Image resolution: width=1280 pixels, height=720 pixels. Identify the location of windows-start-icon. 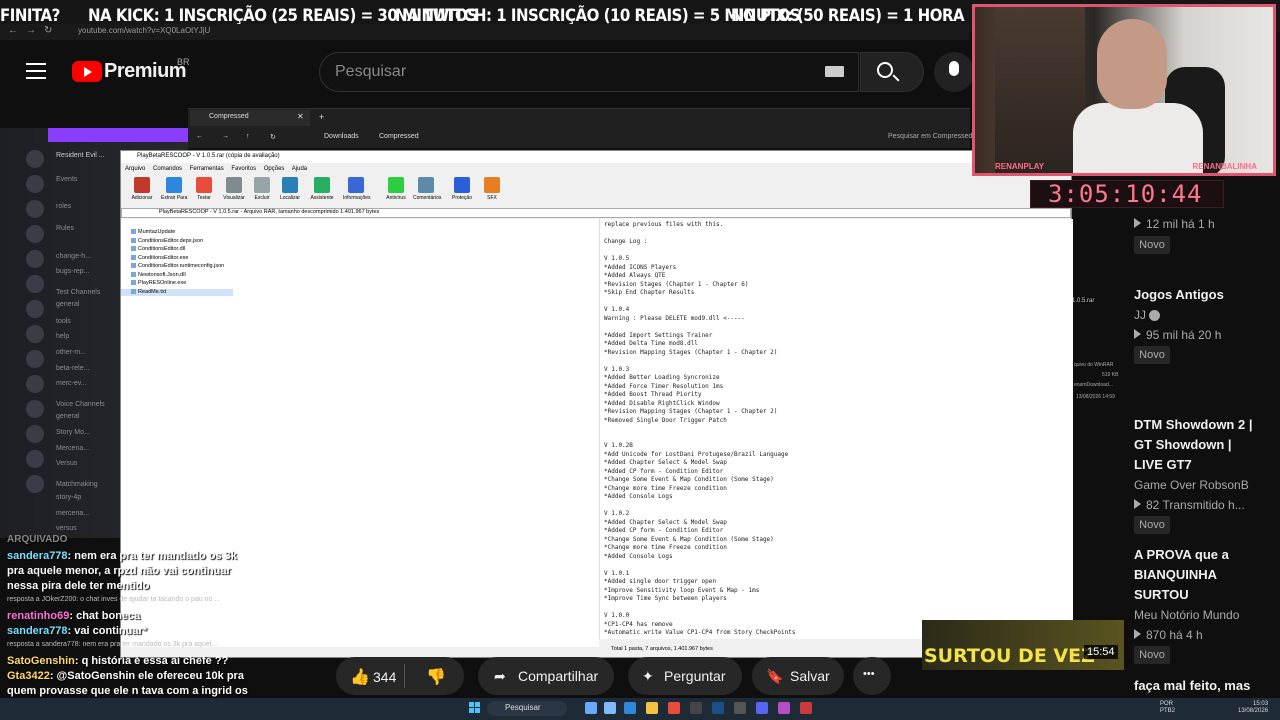
(475, 708).